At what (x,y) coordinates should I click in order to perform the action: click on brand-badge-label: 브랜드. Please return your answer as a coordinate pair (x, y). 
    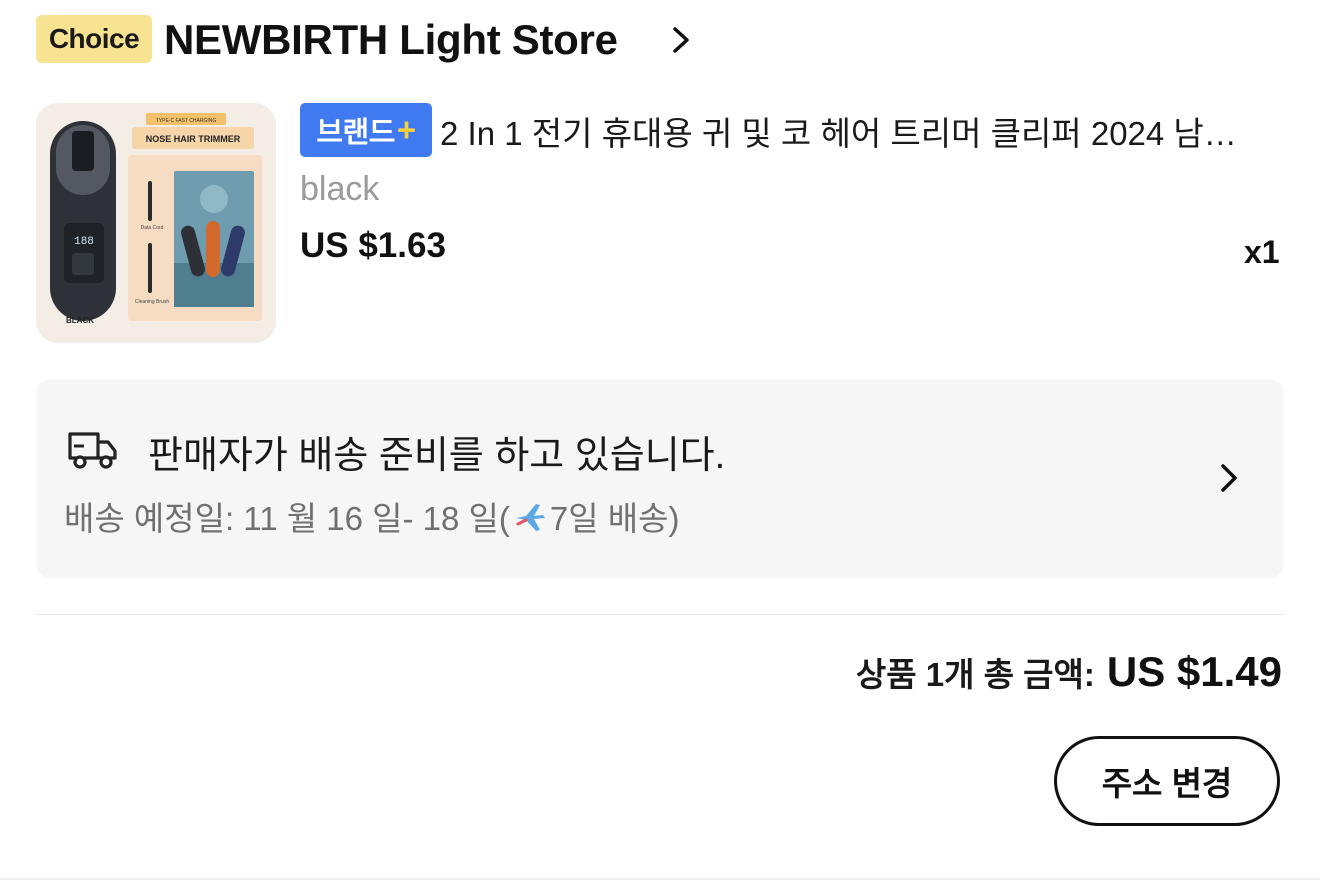
    Looking at the image, I should click on (355, 133).